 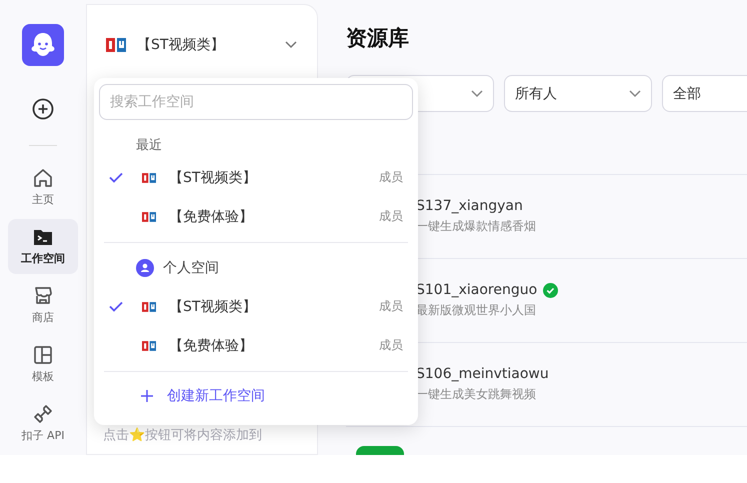 What do you see at coordinates (43, 178) in the screenshot?
I see `house-icon` at bounding box center [43, 178].